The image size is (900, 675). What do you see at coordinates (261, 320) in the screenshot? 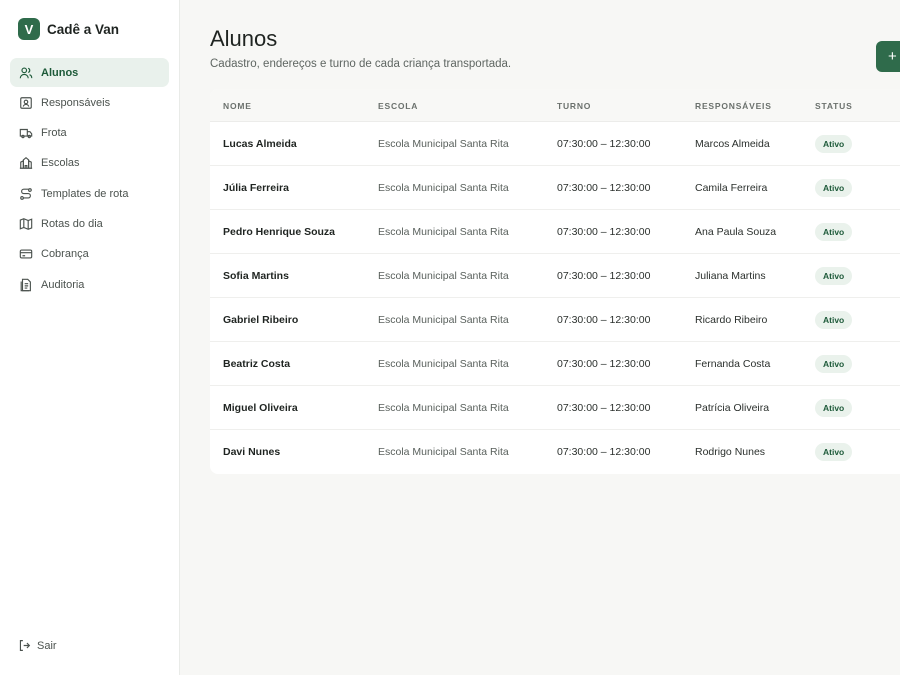
I see `cell-nome: Gabriel Ribeiro` at bounding box center [261, 320].